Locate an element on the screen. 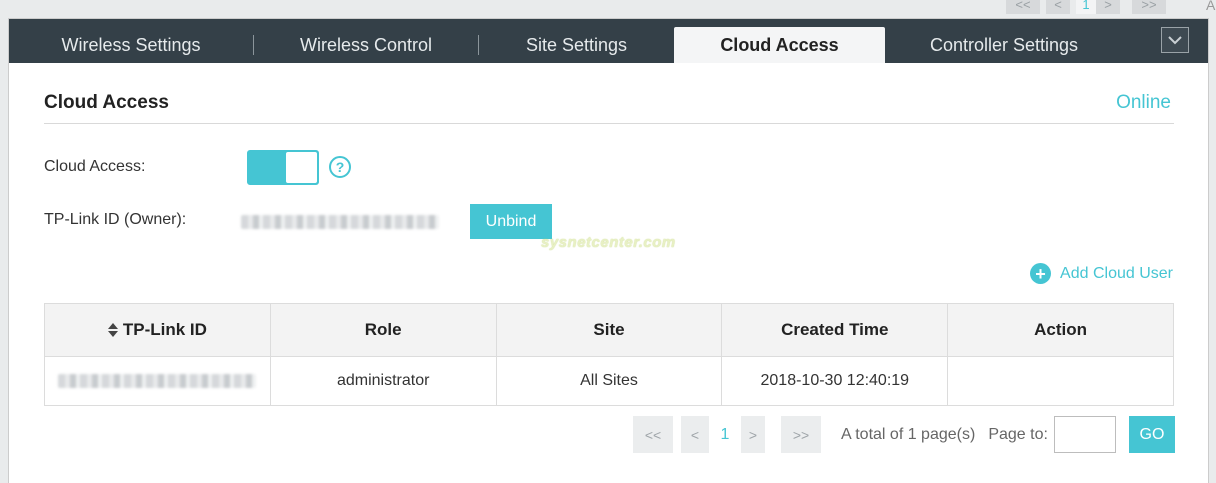  column-header-site: Site is located at coordinates (610, 330).